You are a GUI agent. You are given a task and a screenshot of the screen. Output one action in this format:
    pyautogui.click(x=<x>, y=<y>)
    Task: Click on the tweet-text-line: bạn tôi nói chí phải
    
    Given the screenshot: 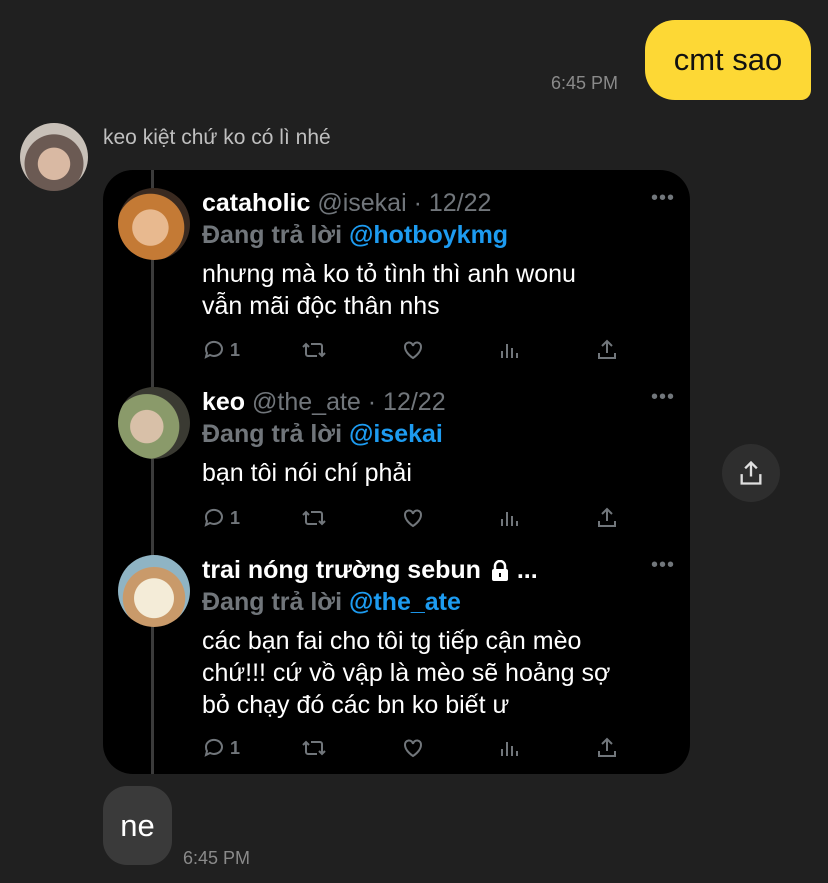 What is the action you would take?
    pyautogui.click(x=307, y=473)
    